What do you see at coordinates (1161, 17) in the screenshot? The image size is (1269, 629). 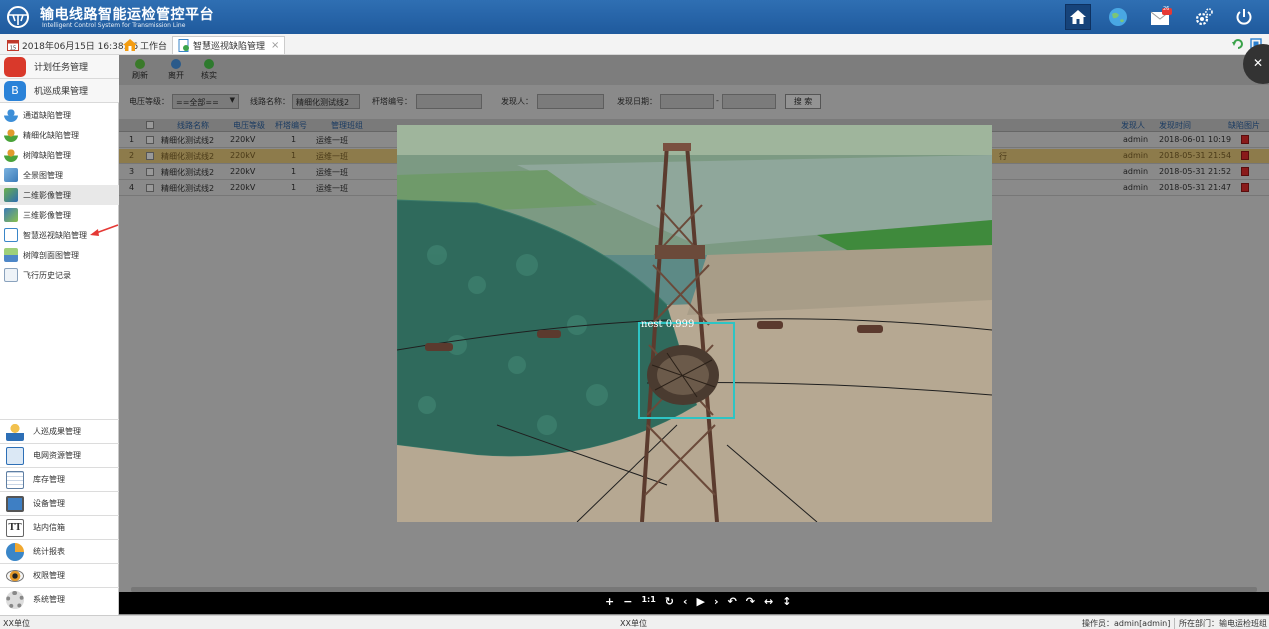 I see `mail-button: 26` at bounding box center [1161, 17].